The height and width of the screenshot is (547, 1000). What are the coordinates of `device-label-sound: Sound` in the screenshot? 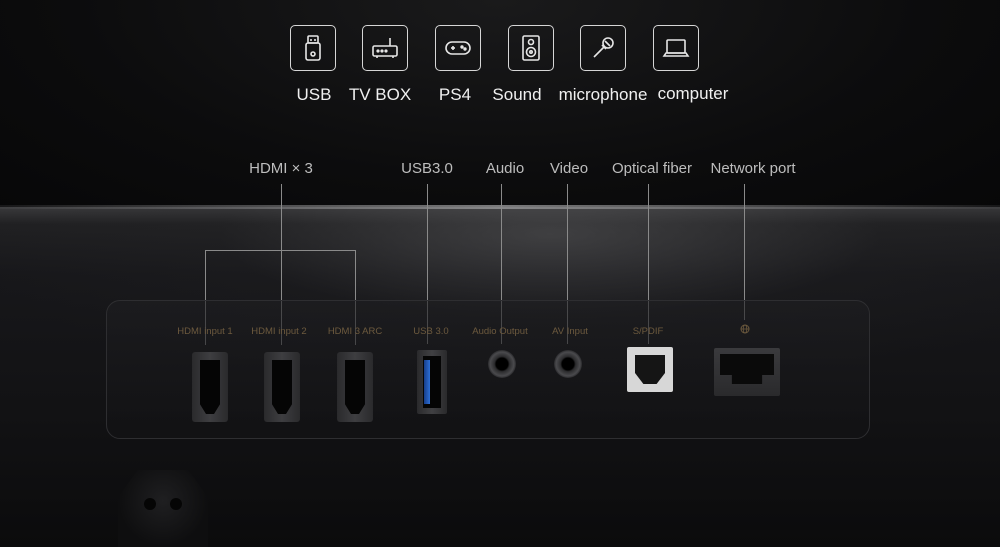 It's located at (517, 94).